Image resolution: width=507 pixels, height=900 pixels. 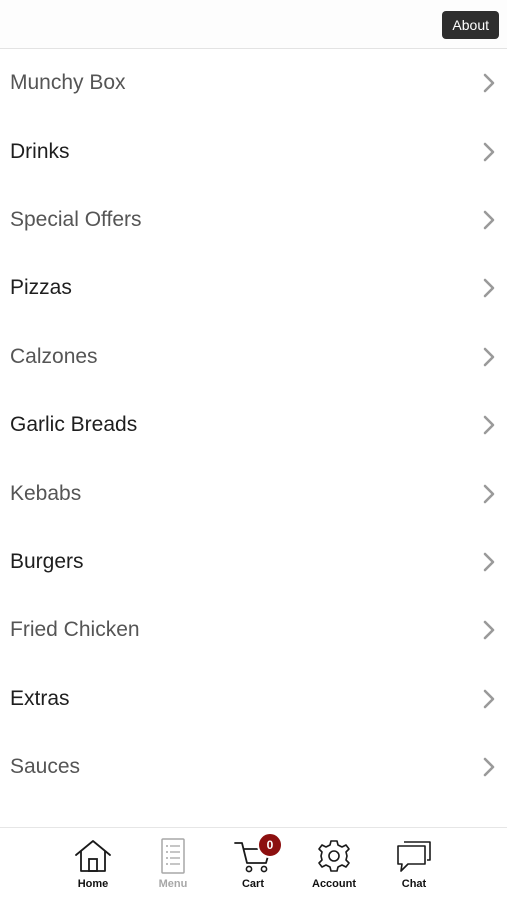 What do you see at coordinates (173, 884) in the screenshot?
I see `nav-menu-label: Menu` at bounding box center [173, 884].